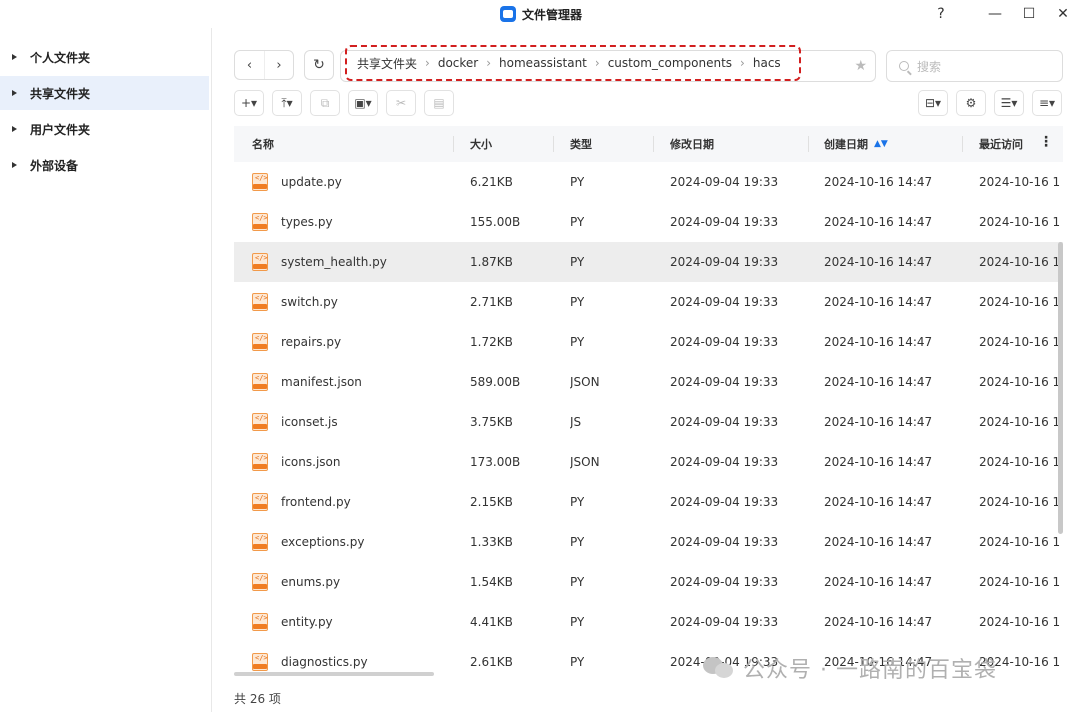 Image resolution: width=1080 pixels, height=712 pixels. I want to click on upload-icon: ⤒▾, so click(287, 102).